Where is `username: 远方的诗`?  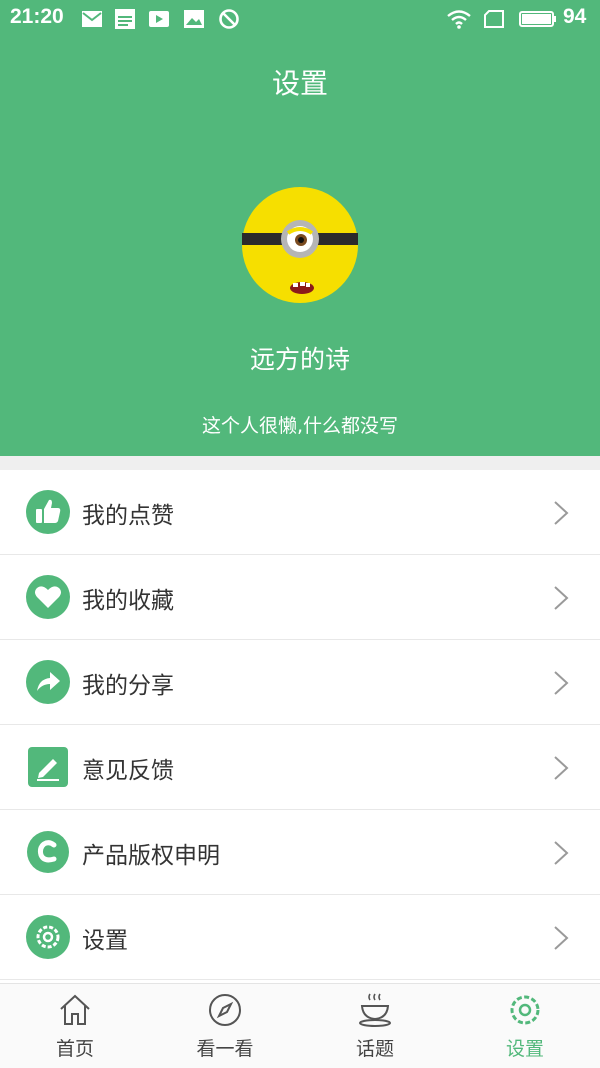
username: 远方的诗 is located at coordinates (299, 359).